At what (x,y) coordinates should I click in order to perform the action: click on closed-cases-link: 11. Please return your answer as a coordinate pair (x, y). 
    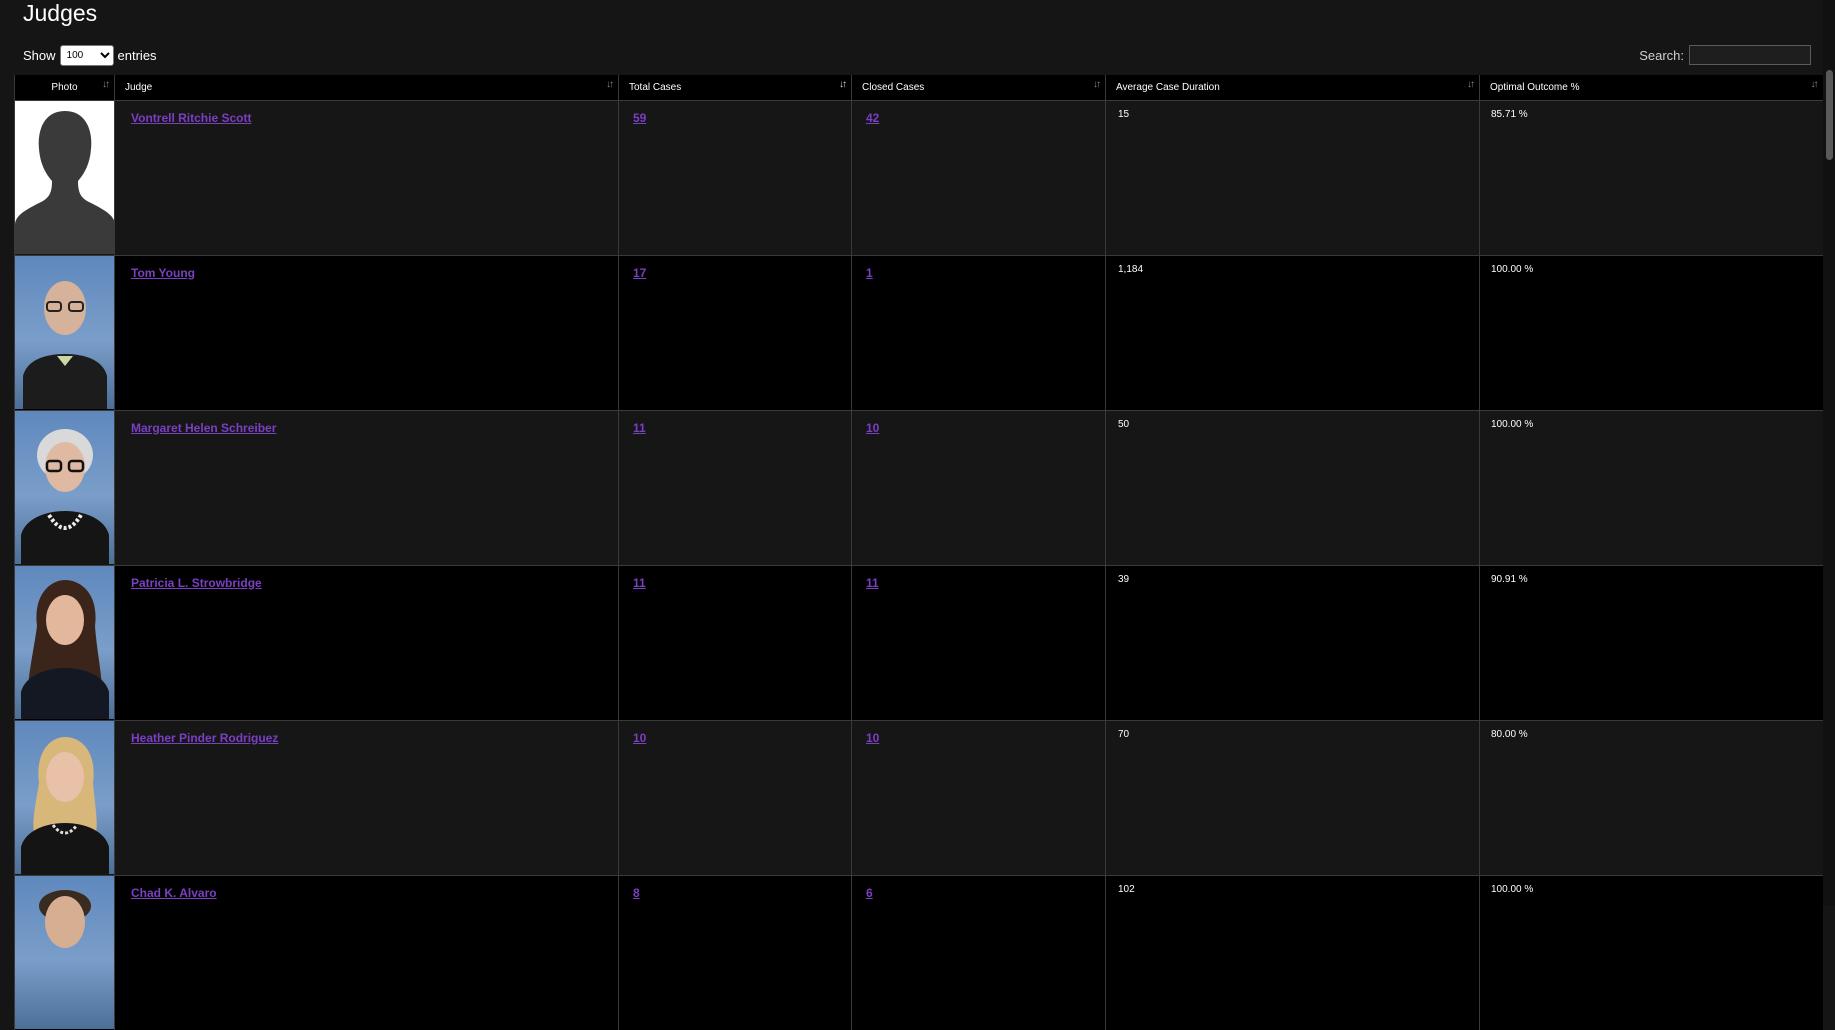
    Looking at the image, I should click on (872, 583).